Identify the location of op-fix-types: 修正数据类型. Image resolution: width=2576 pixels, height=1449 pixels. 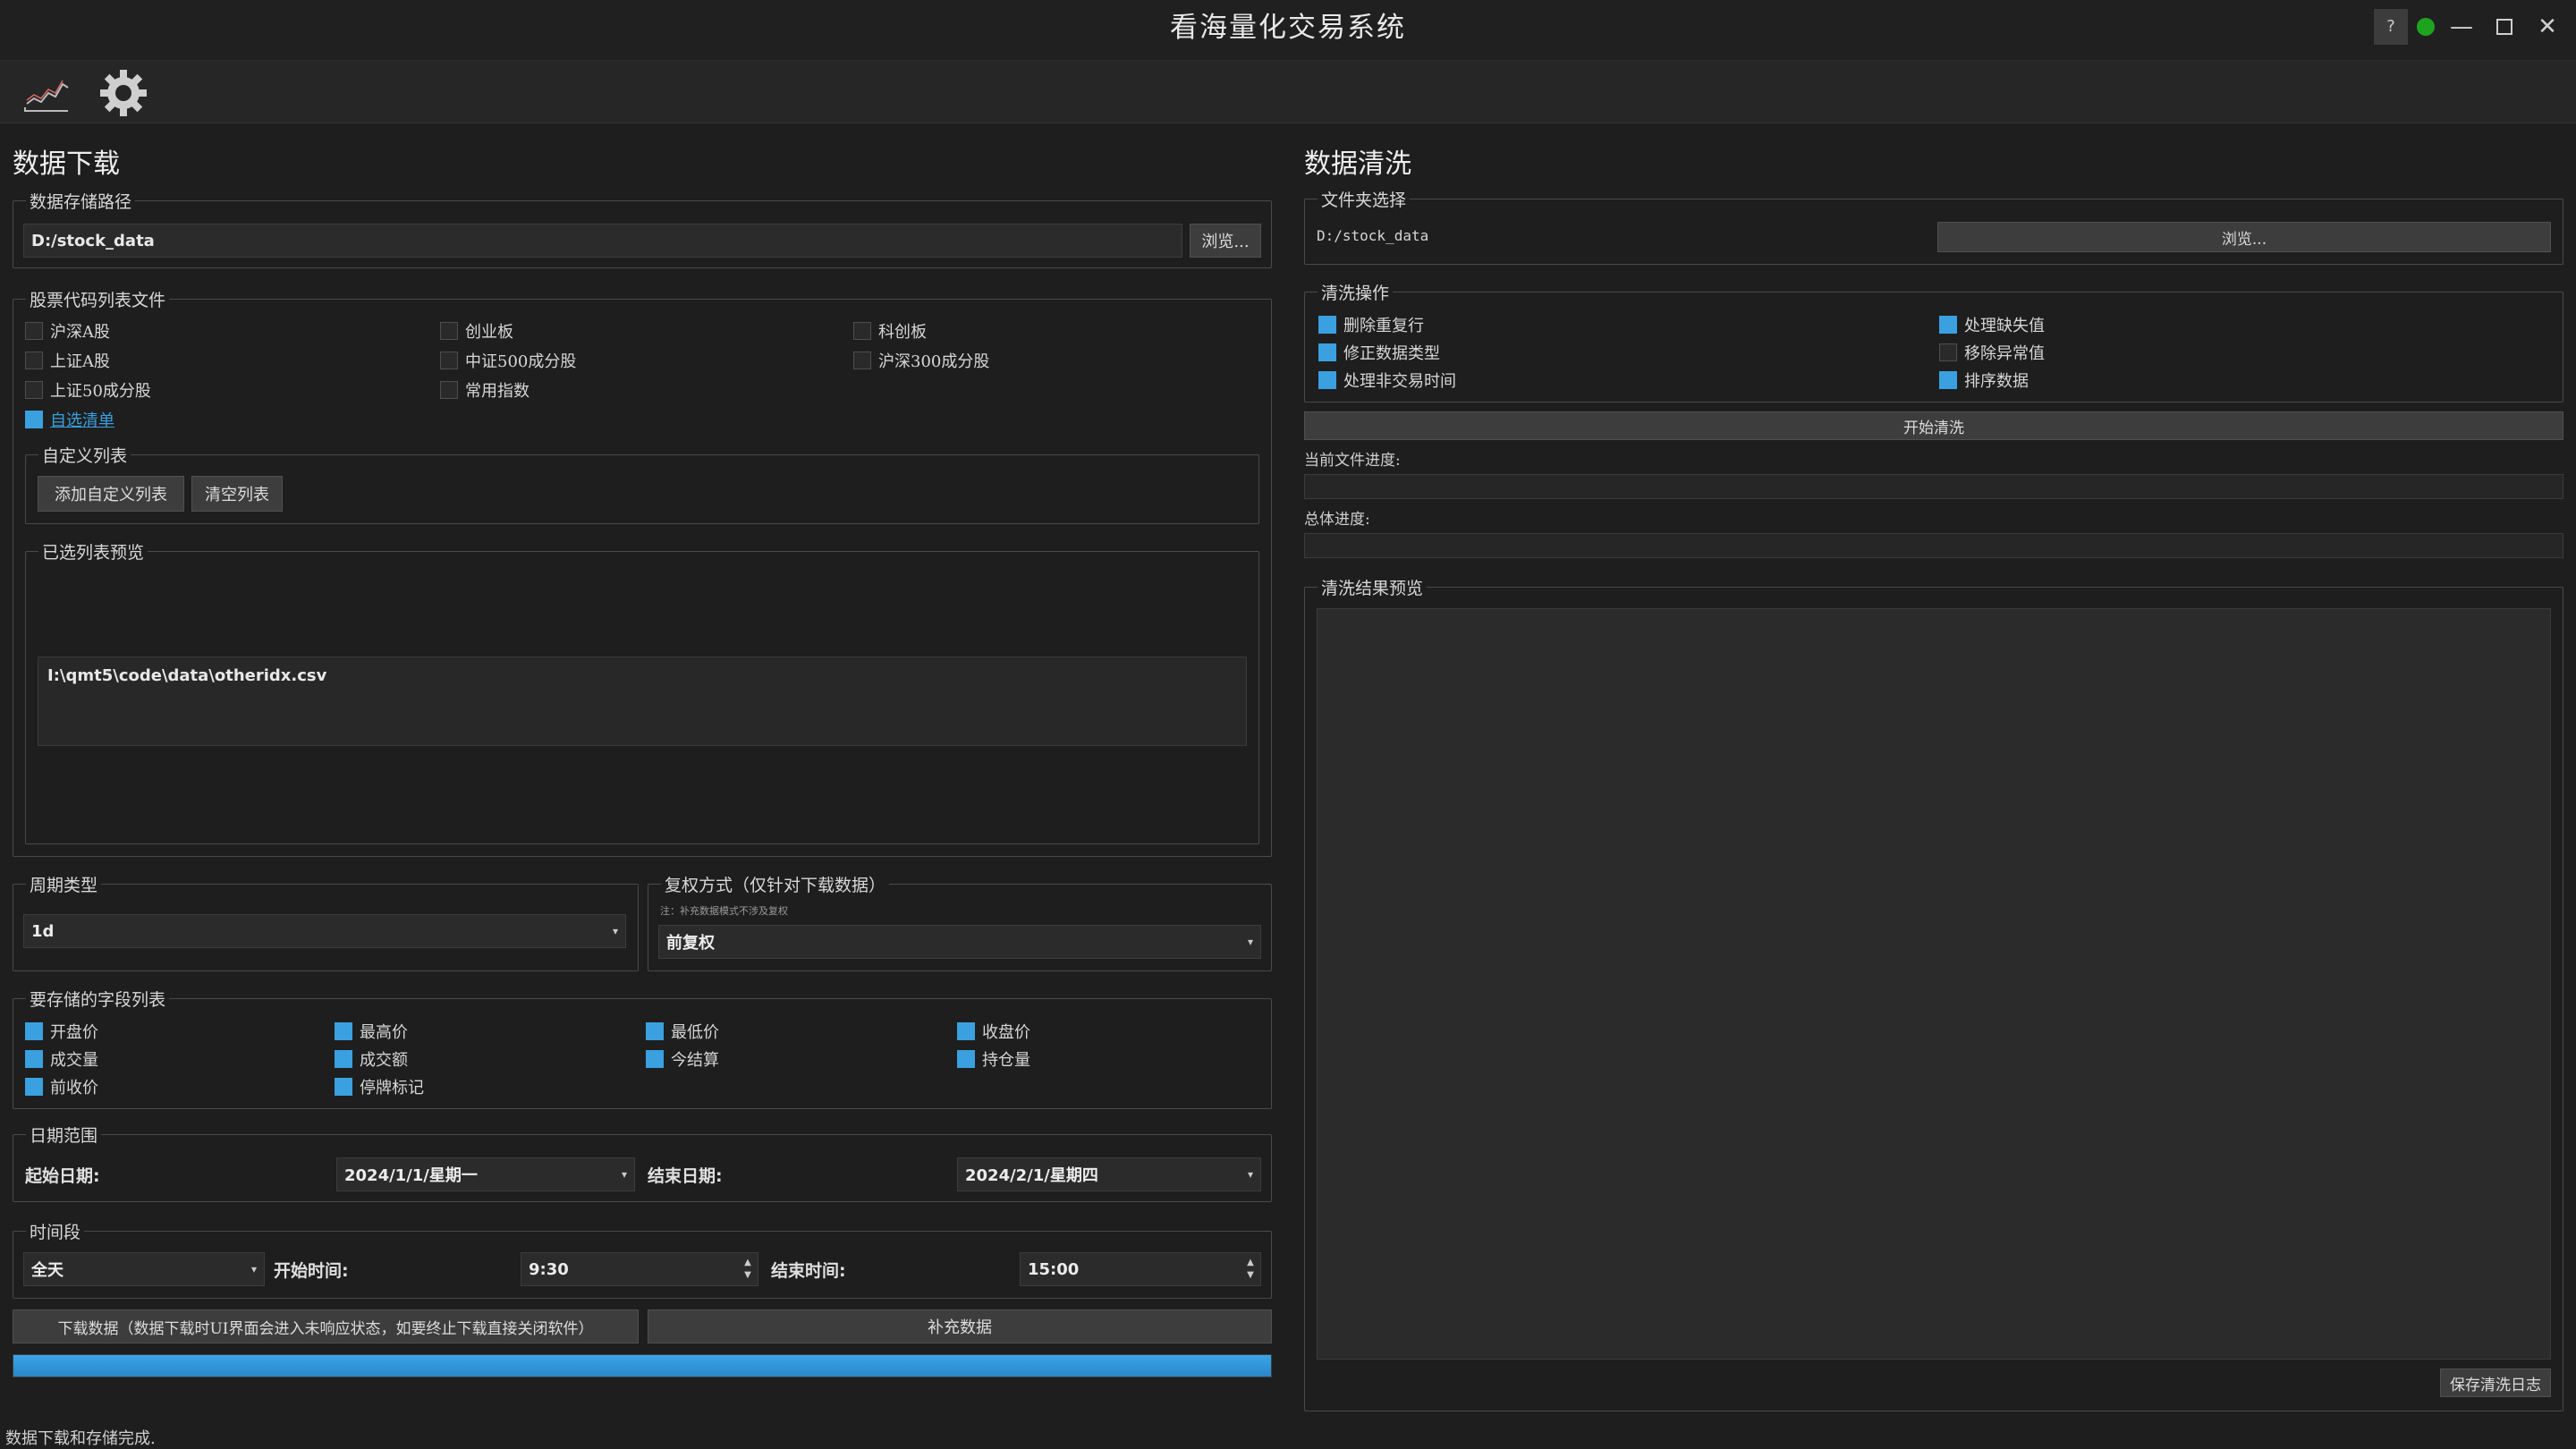
(1379, 352).